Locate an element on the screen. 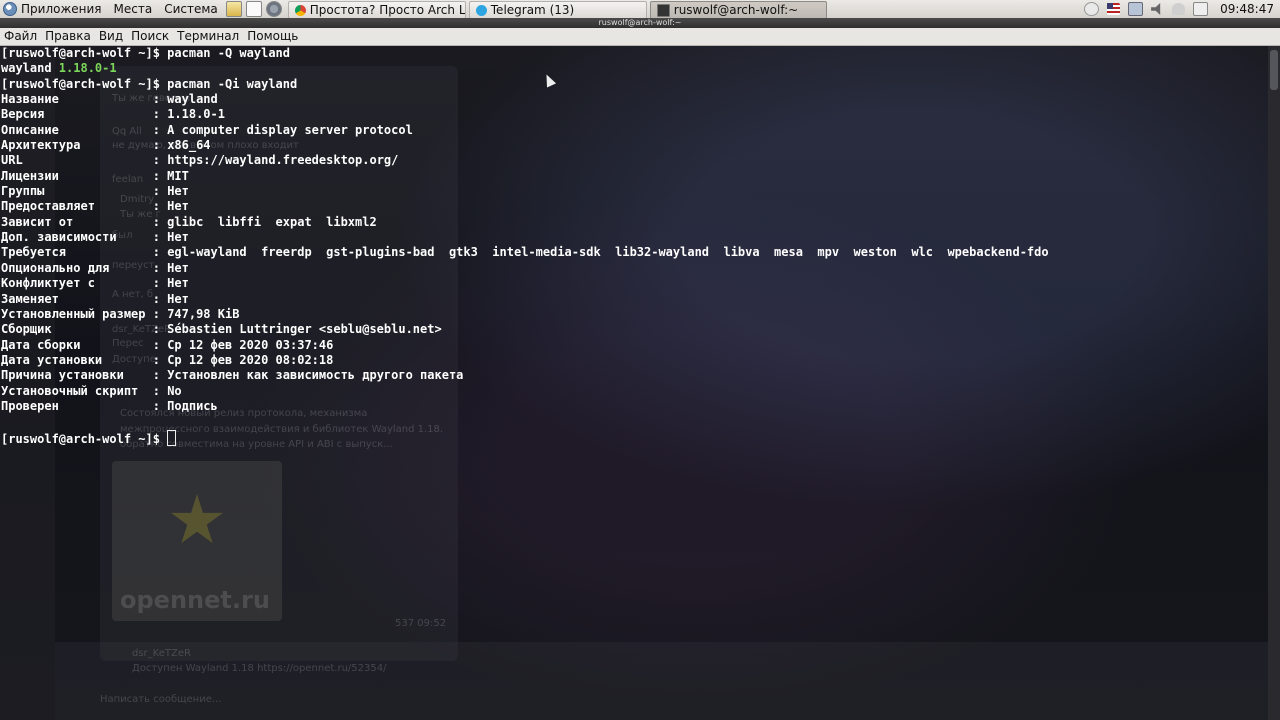 Image resolution: width=1280 pixels, height=720 pixels. info-key: Установочный скрипт is located at coordinates (70, 390).